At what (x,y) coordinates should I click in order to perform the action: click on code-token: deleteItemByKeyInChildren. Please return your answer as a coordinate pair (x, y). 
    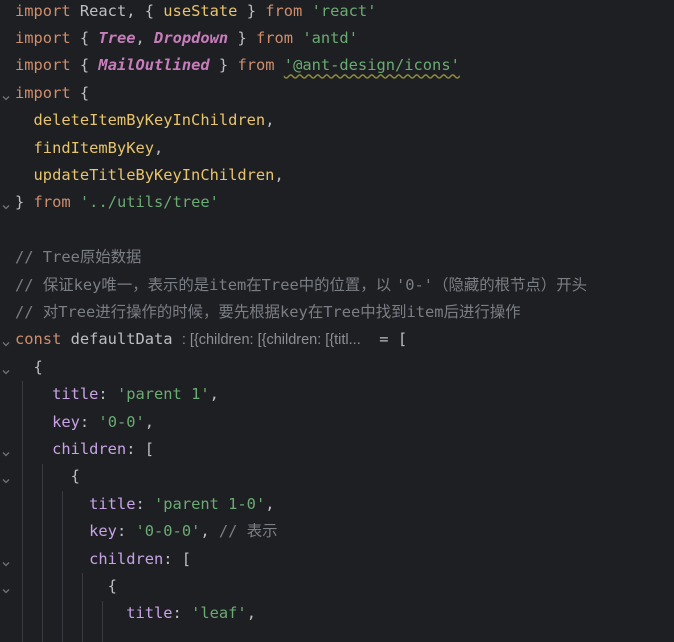
    Looking at the image, I should click on (140, 120).